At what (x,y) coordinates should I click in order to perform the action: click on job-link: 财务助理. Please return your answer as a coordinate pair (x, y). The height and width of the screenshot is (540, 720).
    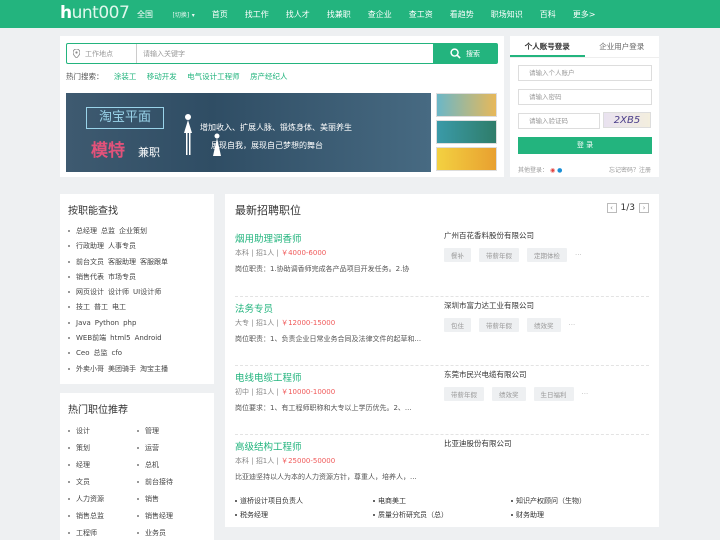
    Looking at the image, I should click on (580, 515).